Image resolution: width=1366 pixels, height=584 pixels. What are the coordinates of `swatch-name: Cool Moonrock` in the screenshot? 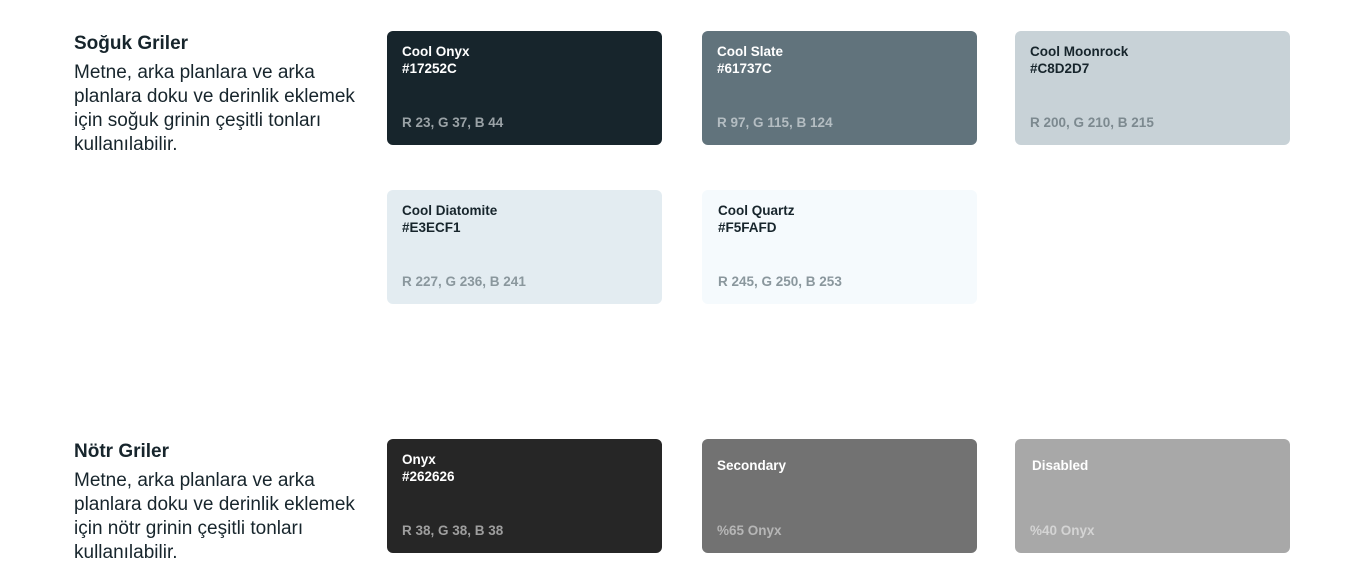 It's located at (1079, 51).